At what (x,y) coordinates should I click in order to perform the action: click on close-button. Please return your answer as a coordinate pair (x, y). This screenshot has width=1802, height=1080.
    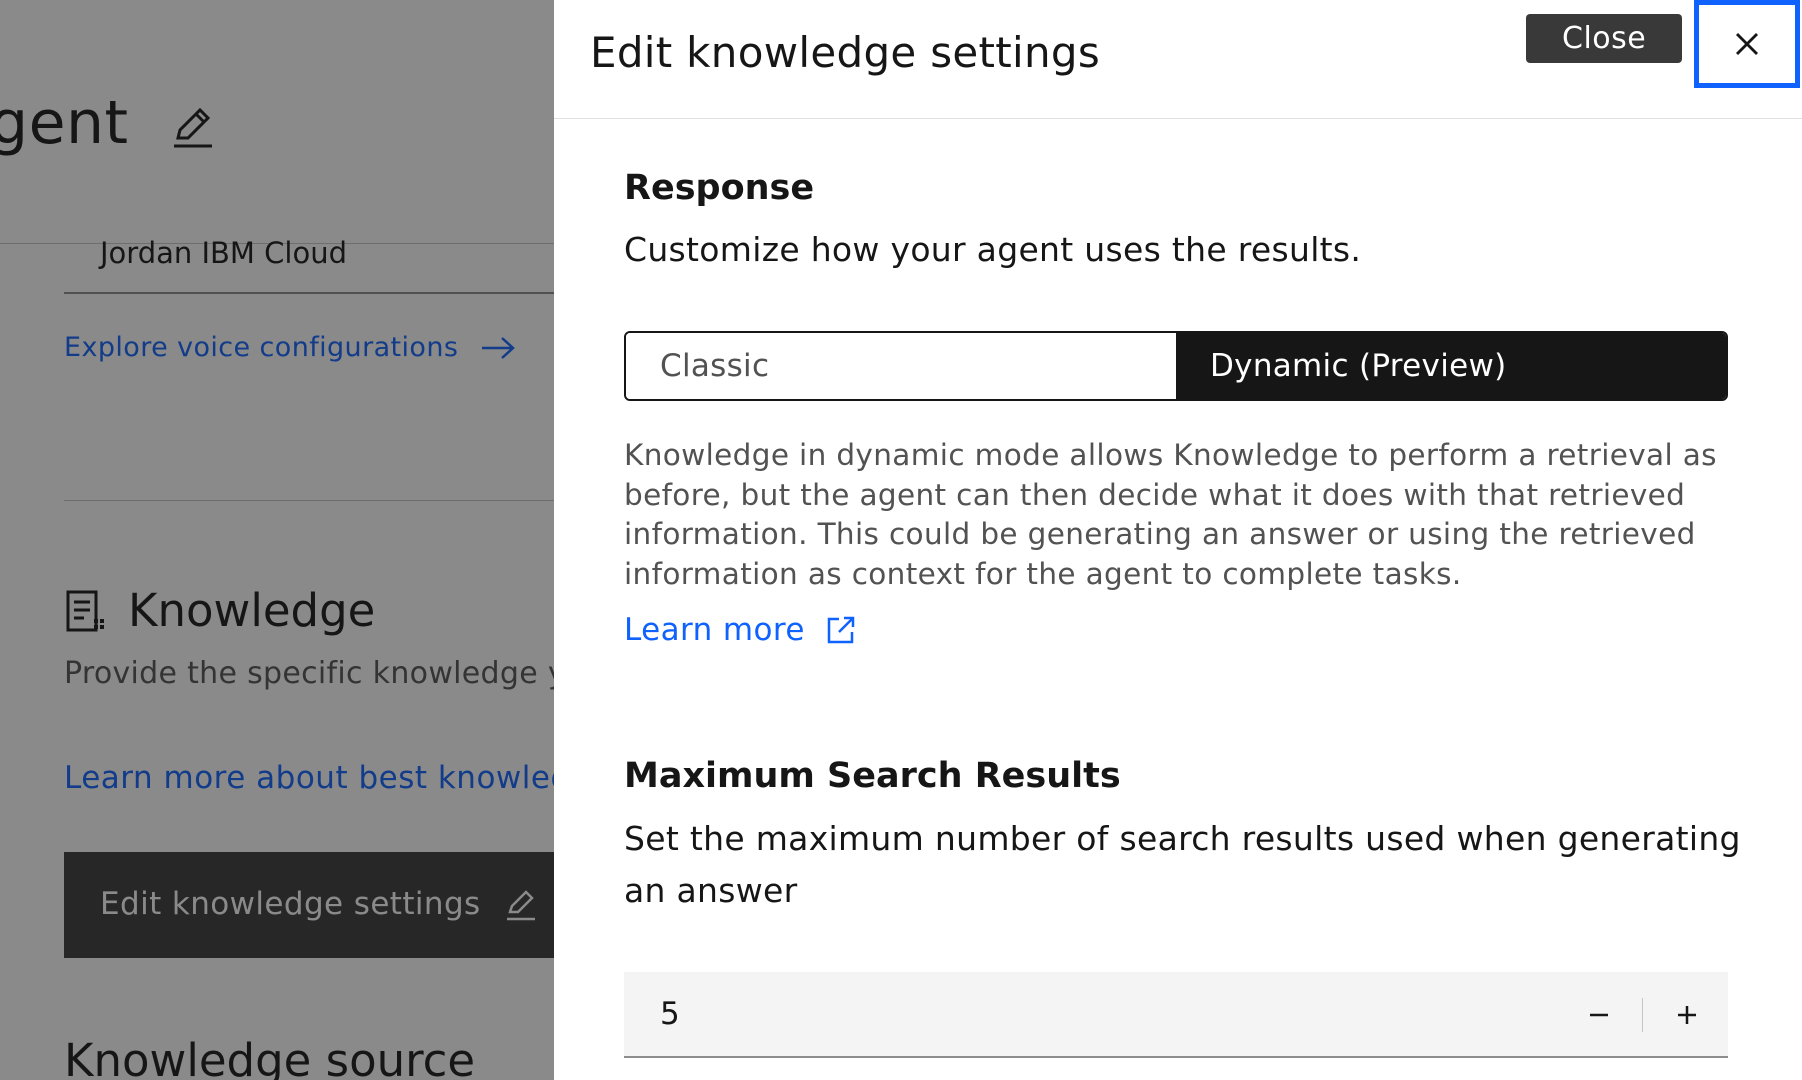
    Looking at the image, I should click on (1747, 44).